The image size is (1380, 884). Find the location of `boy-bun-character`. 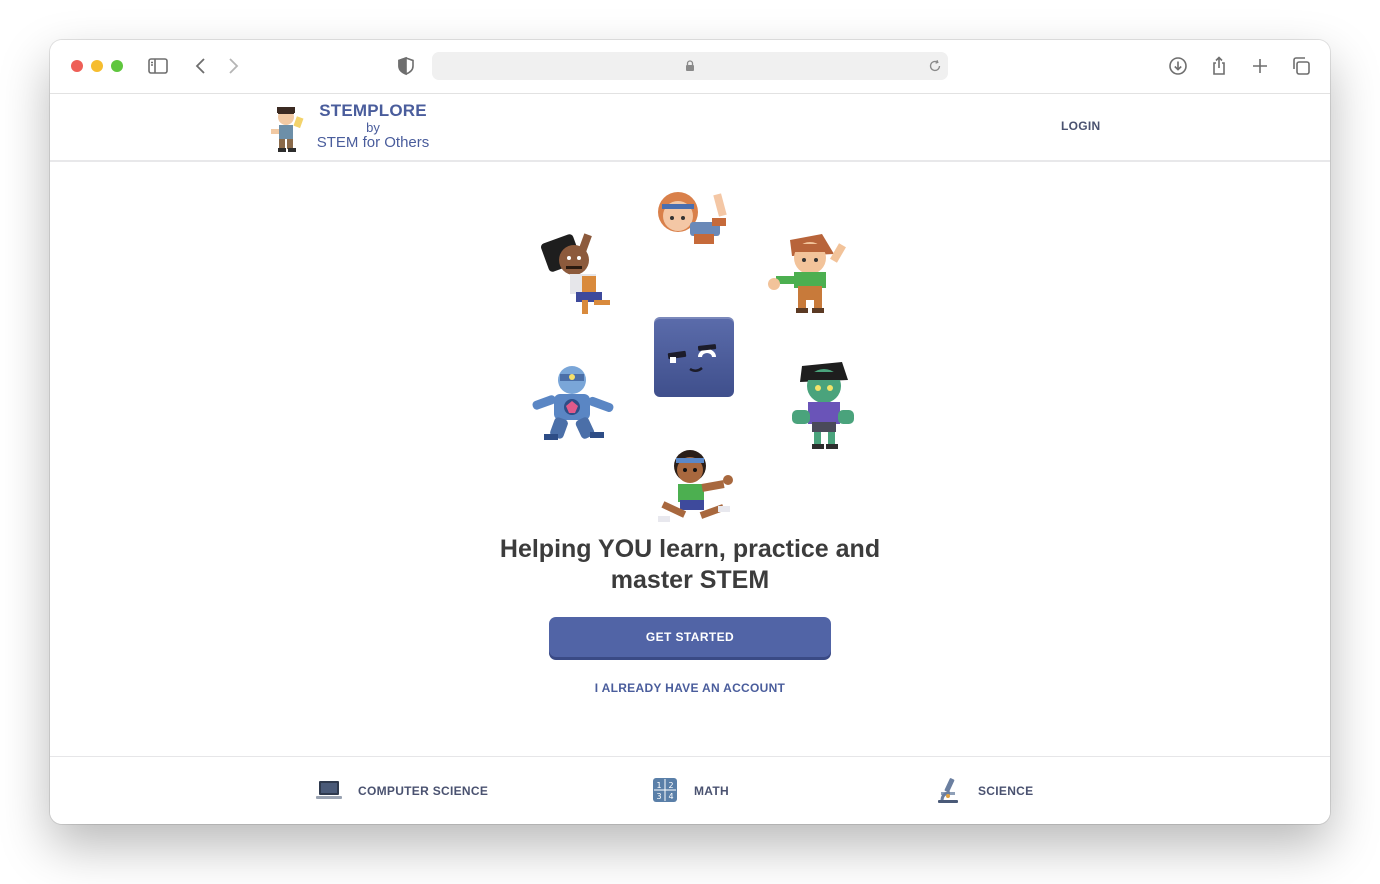

boy-bun-character is located at coordinates (578, 272).